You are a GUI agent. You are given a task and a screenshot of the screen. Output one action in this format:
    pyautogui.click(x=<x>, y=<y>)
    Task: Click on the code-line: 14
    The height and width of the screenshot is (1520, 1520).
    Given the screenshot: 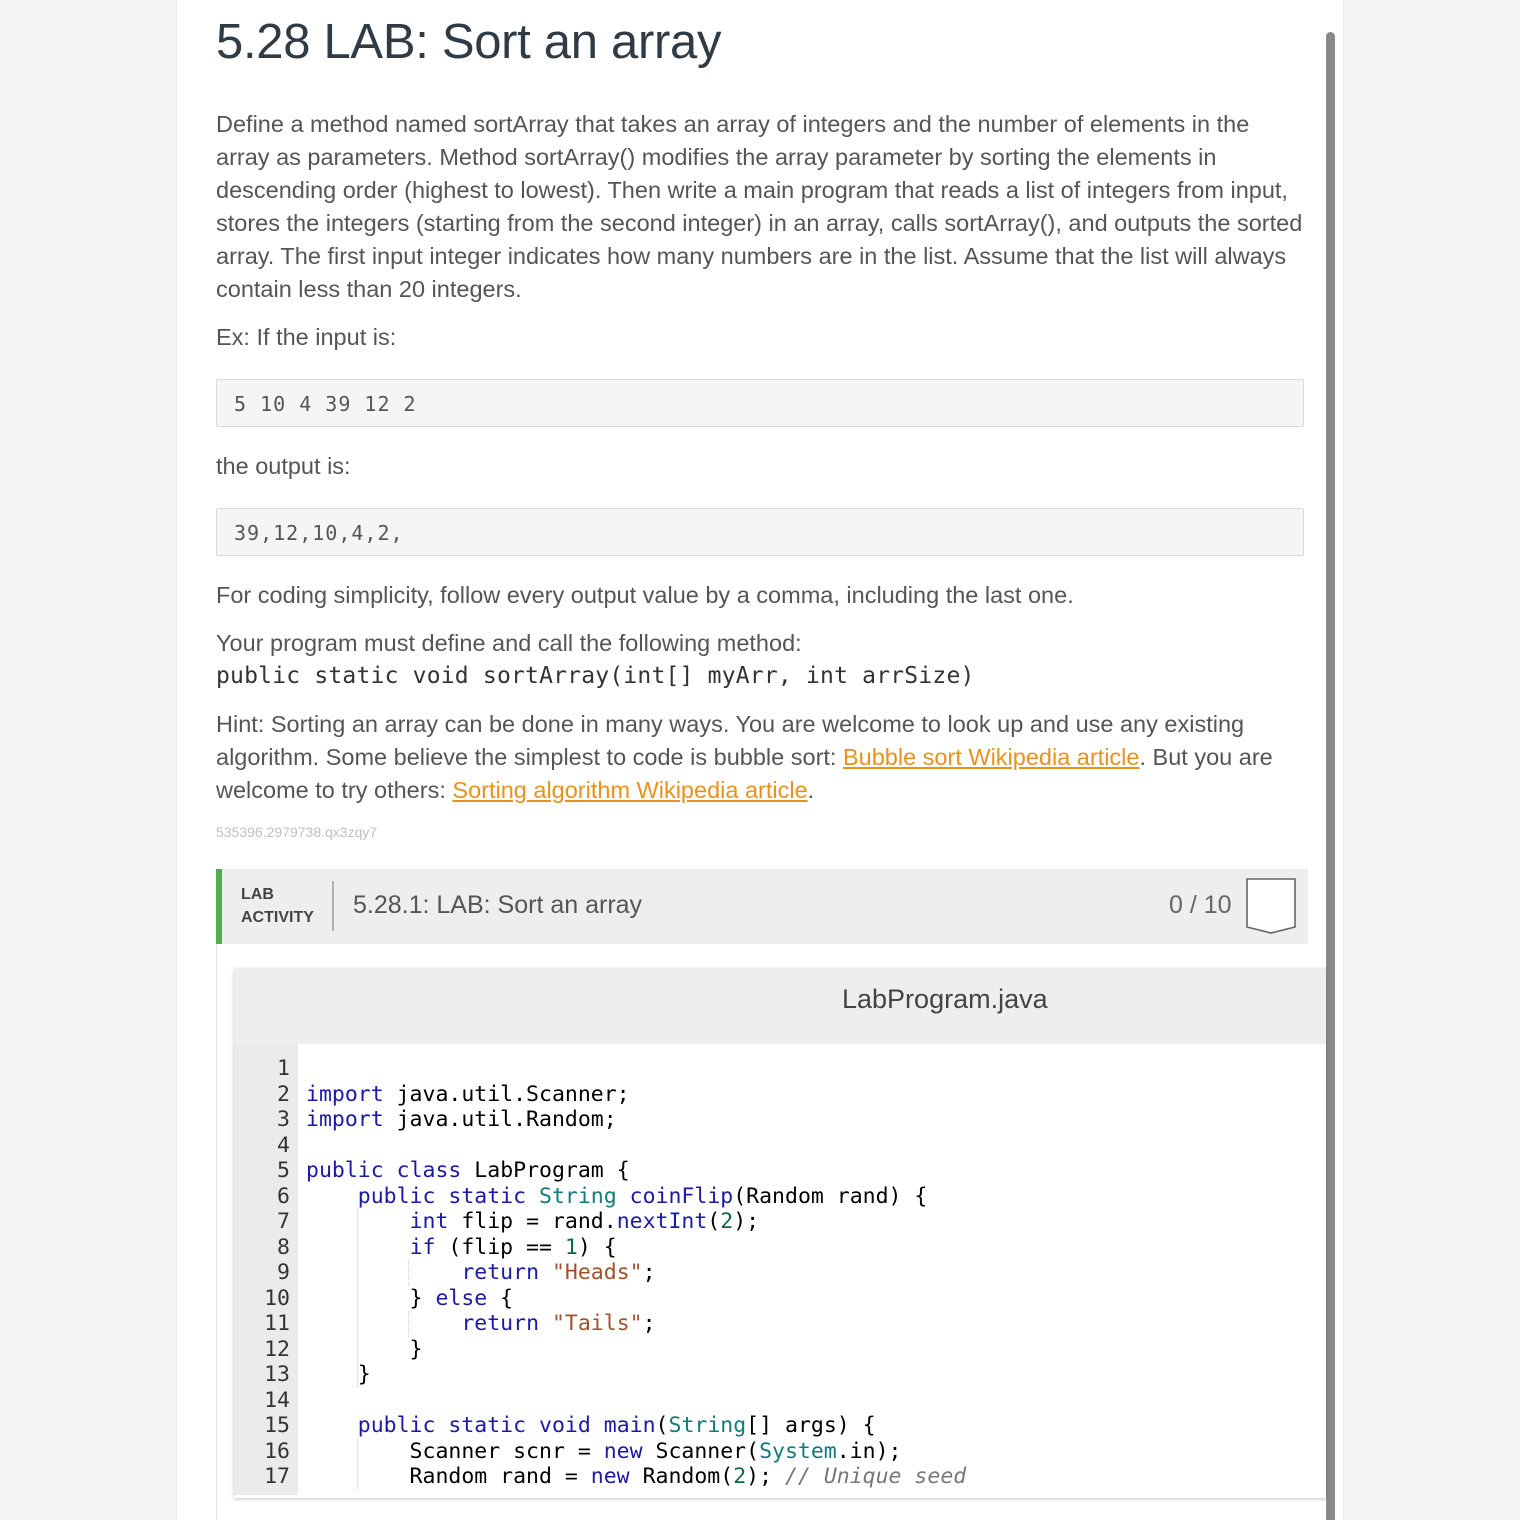 What is the action you would take?
    pyautogui.click(x=780, y=1401)
    